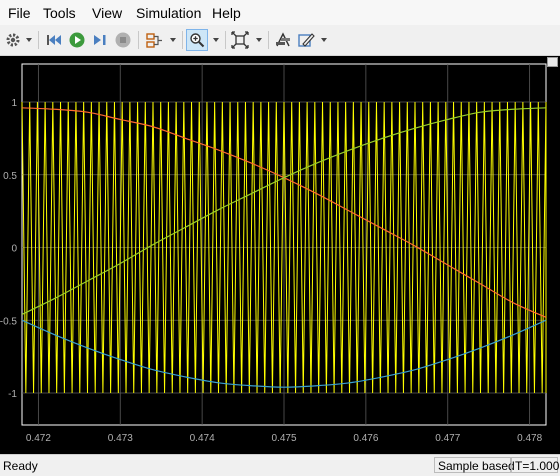  Describe the element at coordinates (535, 465) in the screenshot. I see `simulation-time-indicator: T=1.000` at that location.